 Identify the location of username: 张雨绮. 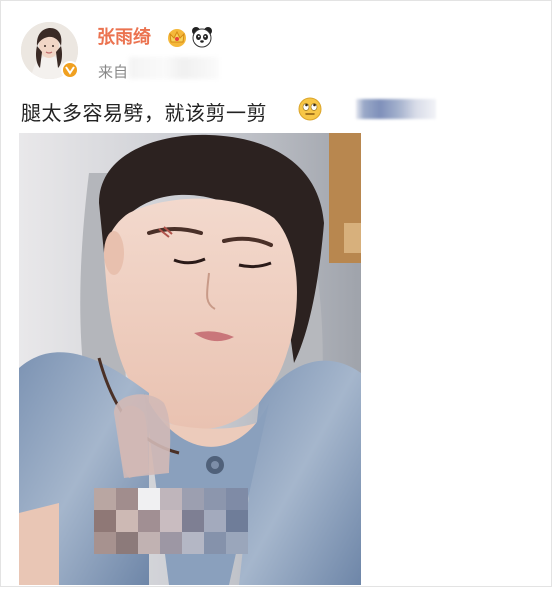
(124, 36).